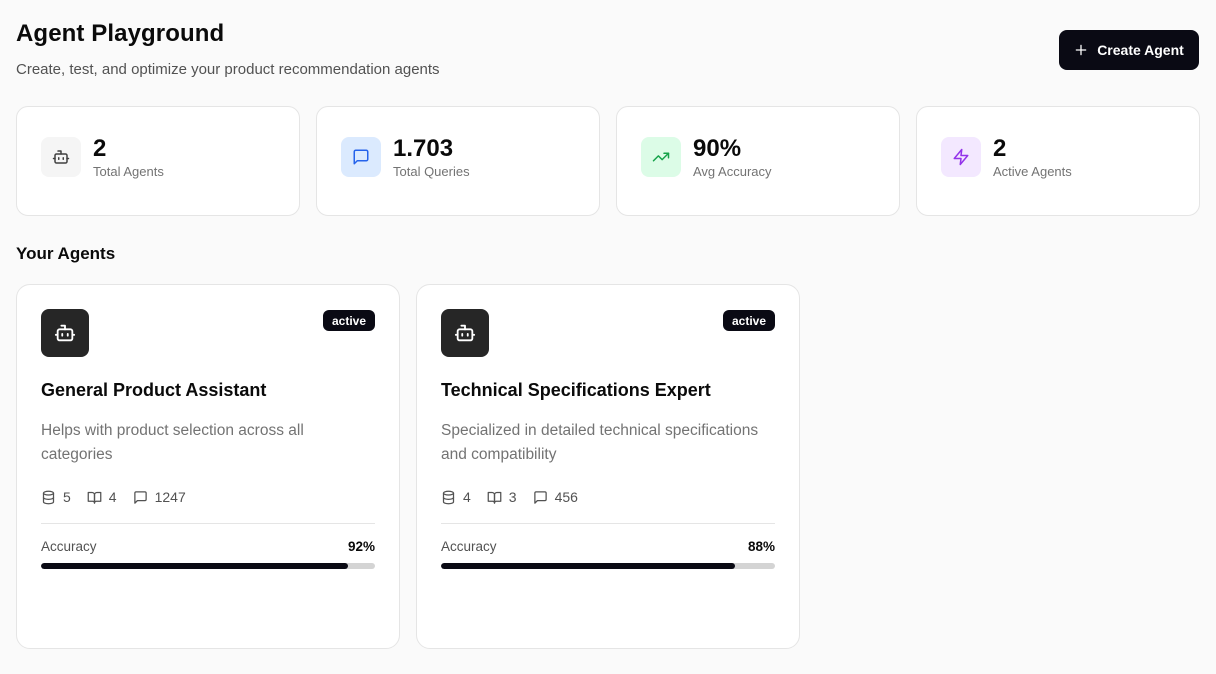  What do you see at coordinates (208, 497) in the screenshot?
I see `agent-meta: 5 4 1247` at bounding box center [208, 497].